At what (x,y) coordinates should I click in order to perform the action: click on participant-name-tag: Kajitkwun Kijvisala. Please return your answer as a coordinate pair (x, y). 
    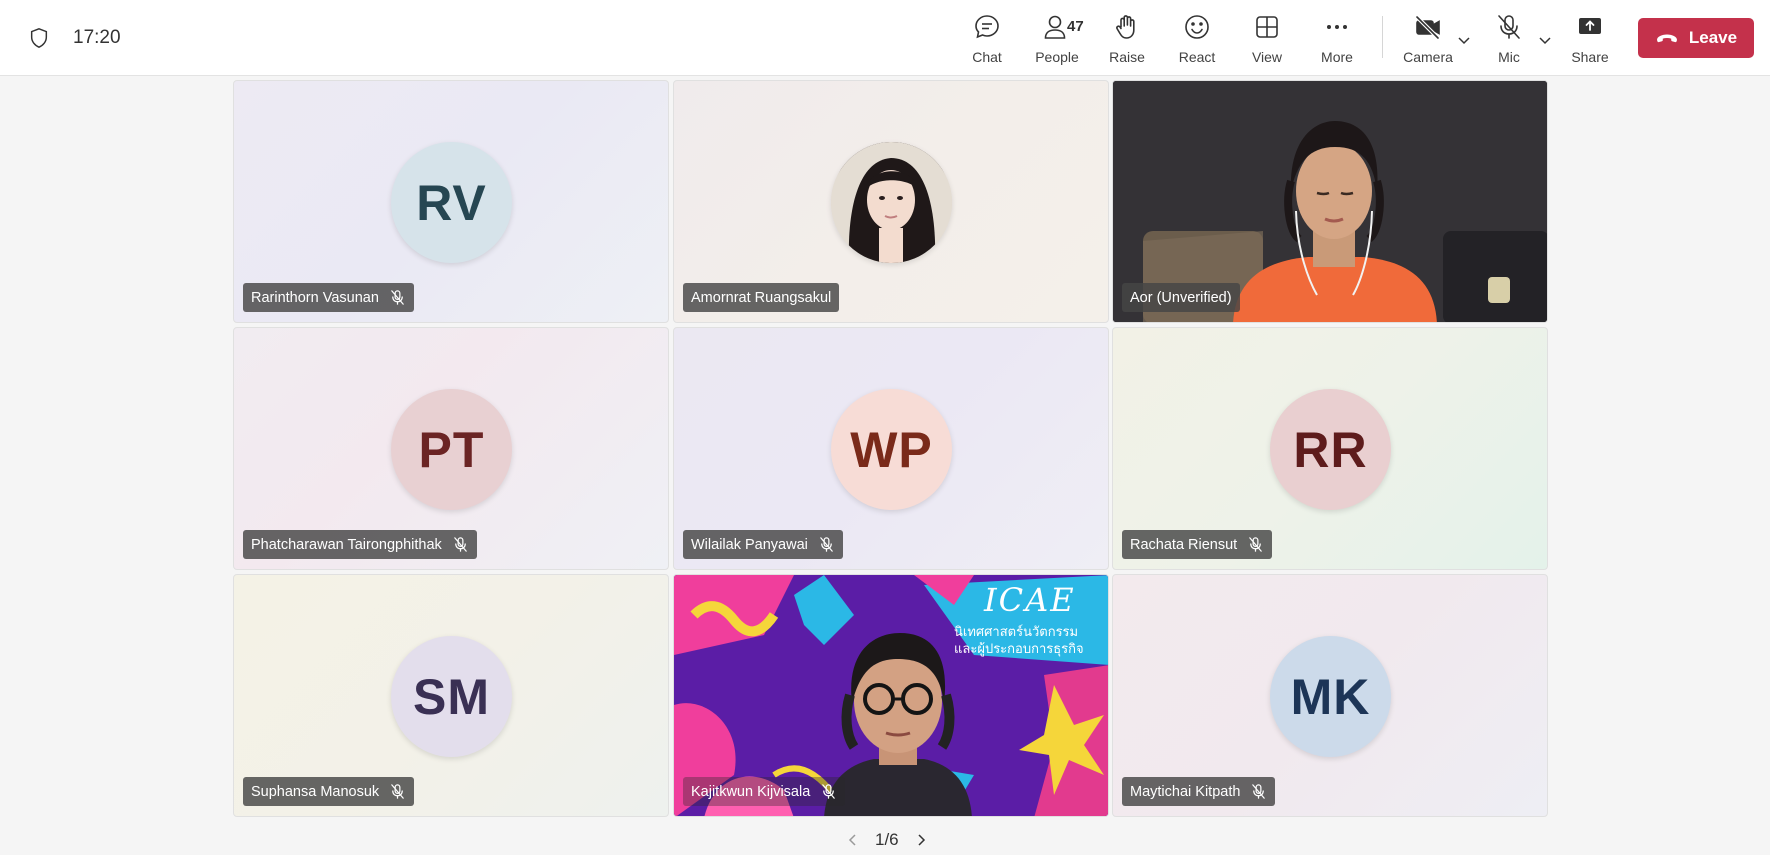
    Looking at the image, I should click on (764, 791).